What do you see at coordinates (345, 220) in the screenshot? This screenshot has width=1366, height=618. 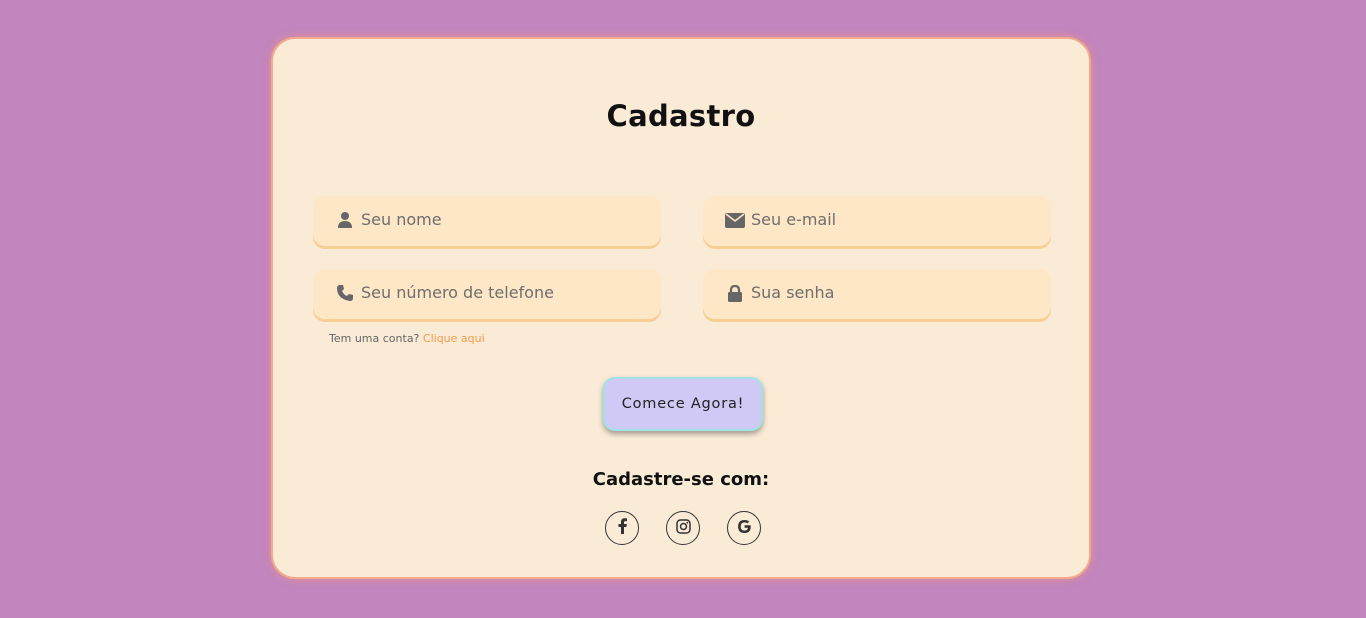 I see `user-icon` at bounding box center [345, 220].